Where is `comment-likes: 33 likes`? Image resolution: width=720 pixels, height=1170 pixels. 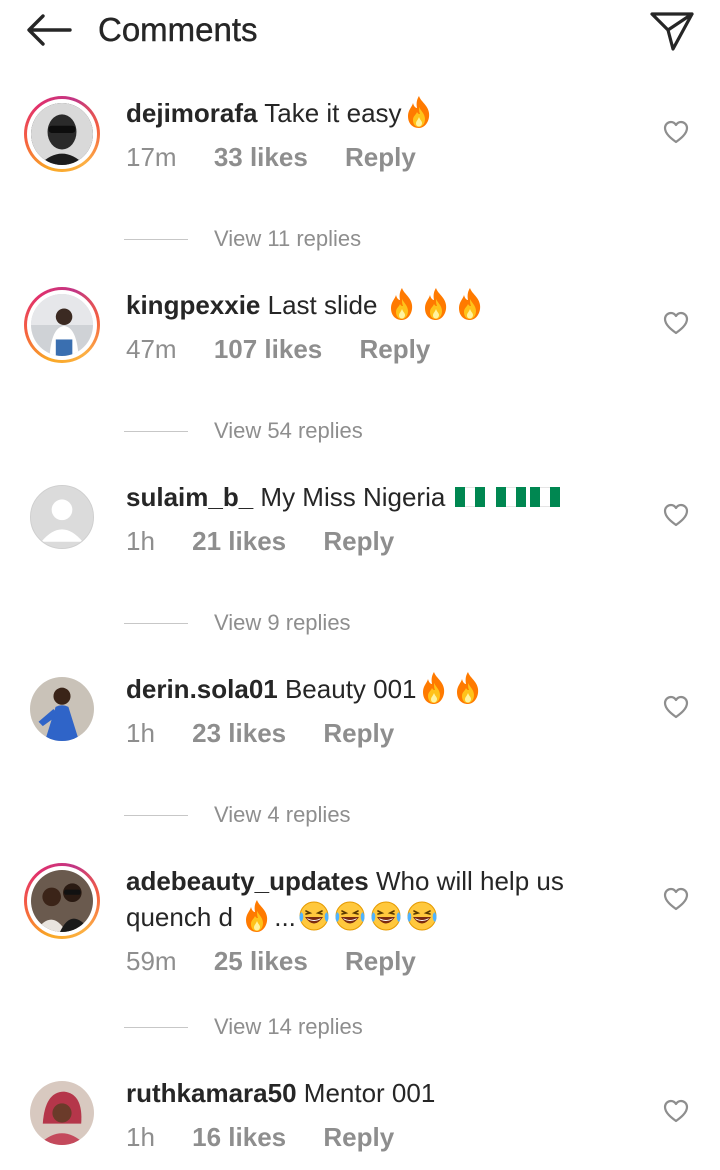 comment-likes: 33 likes is located at coordinates (261, 157).